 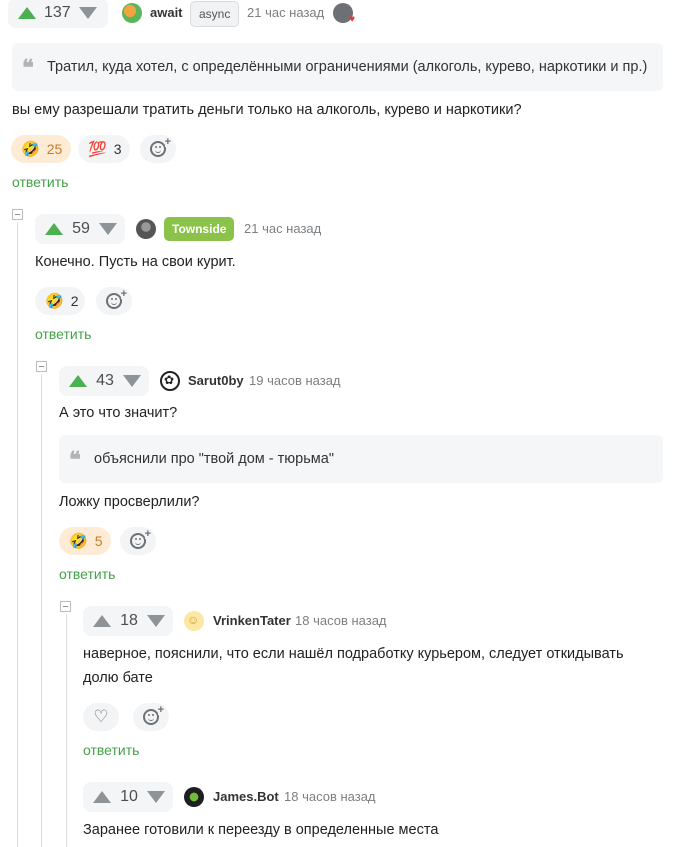 I want to click on reaction-count: 25, so click(x=54, y=149).